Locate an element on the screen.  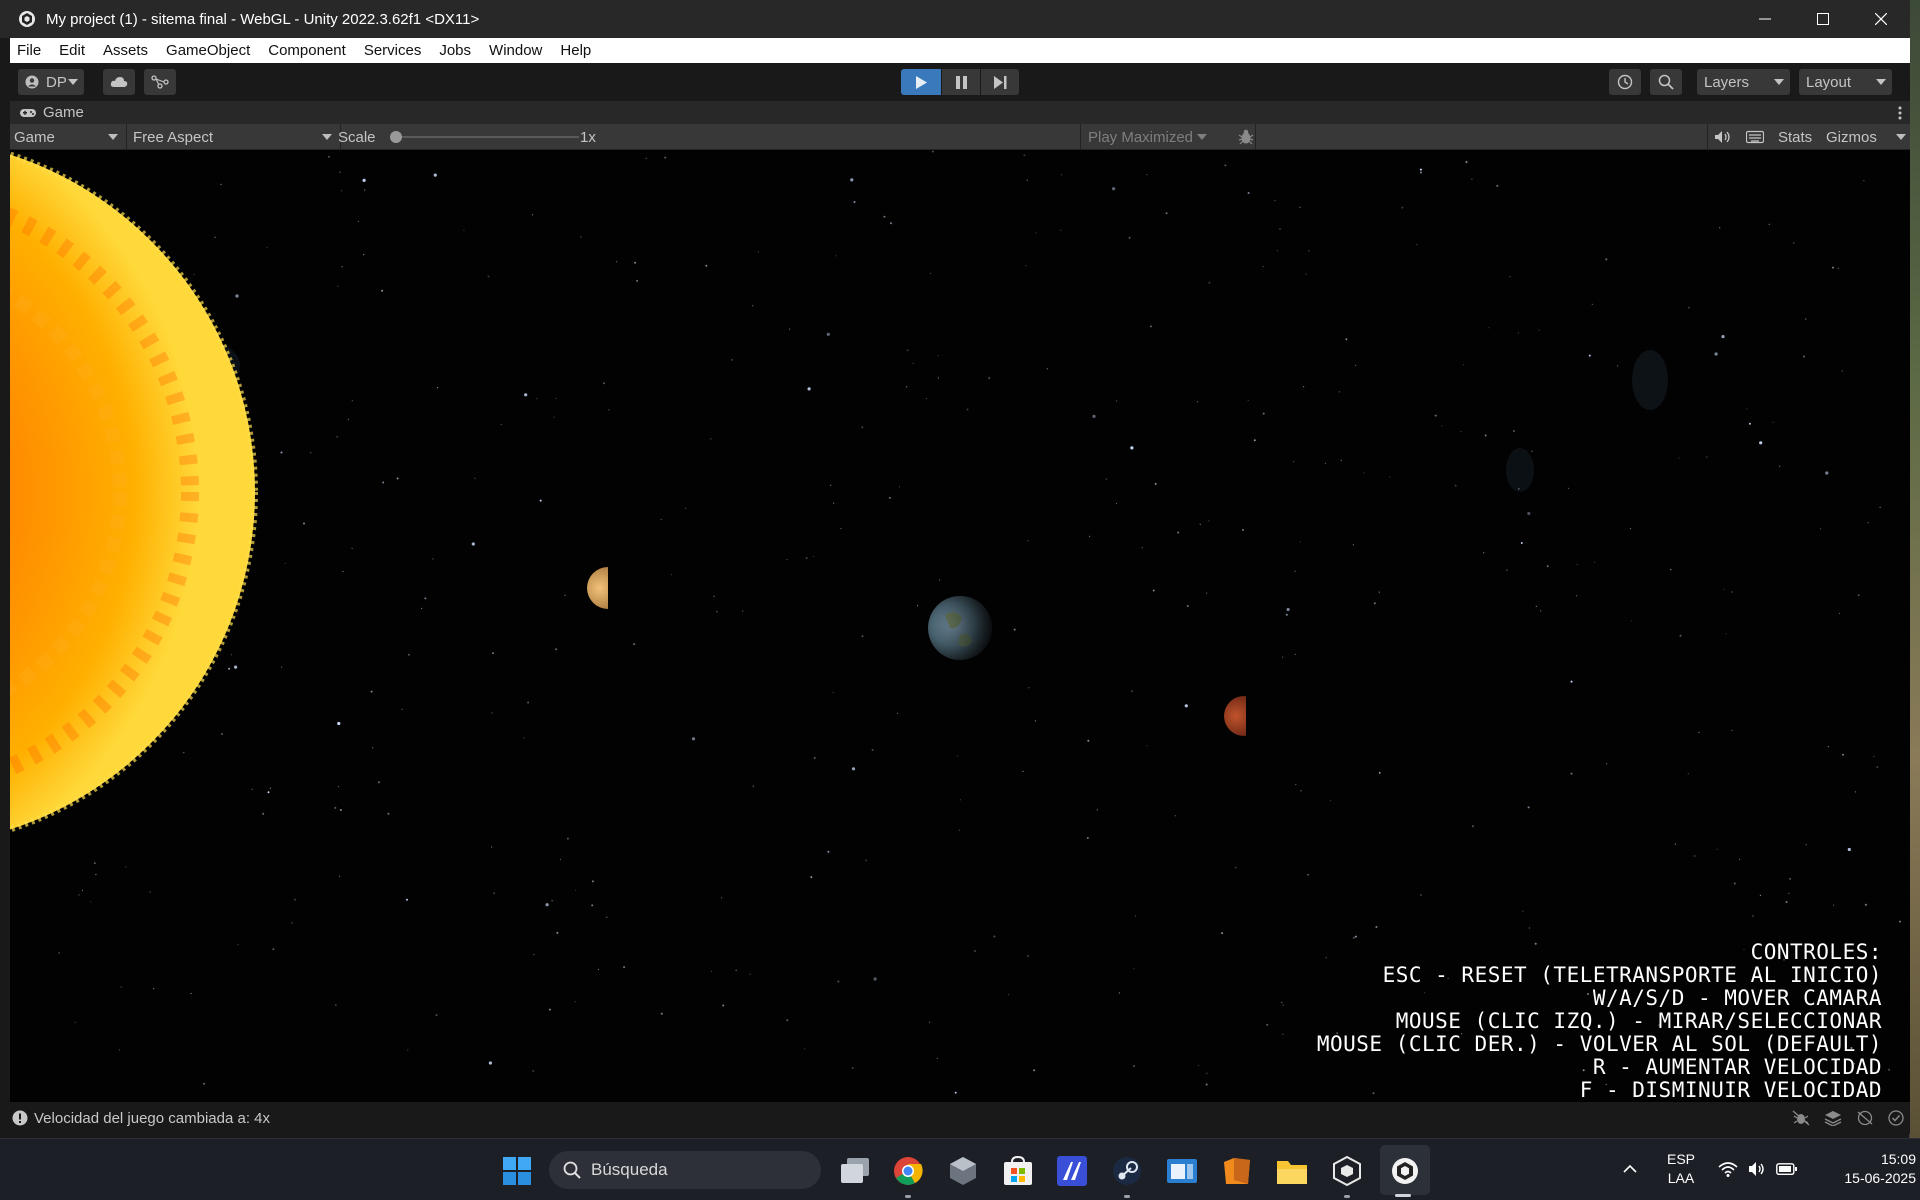
unity-editor-app is located at coordinates (1405, 1171).